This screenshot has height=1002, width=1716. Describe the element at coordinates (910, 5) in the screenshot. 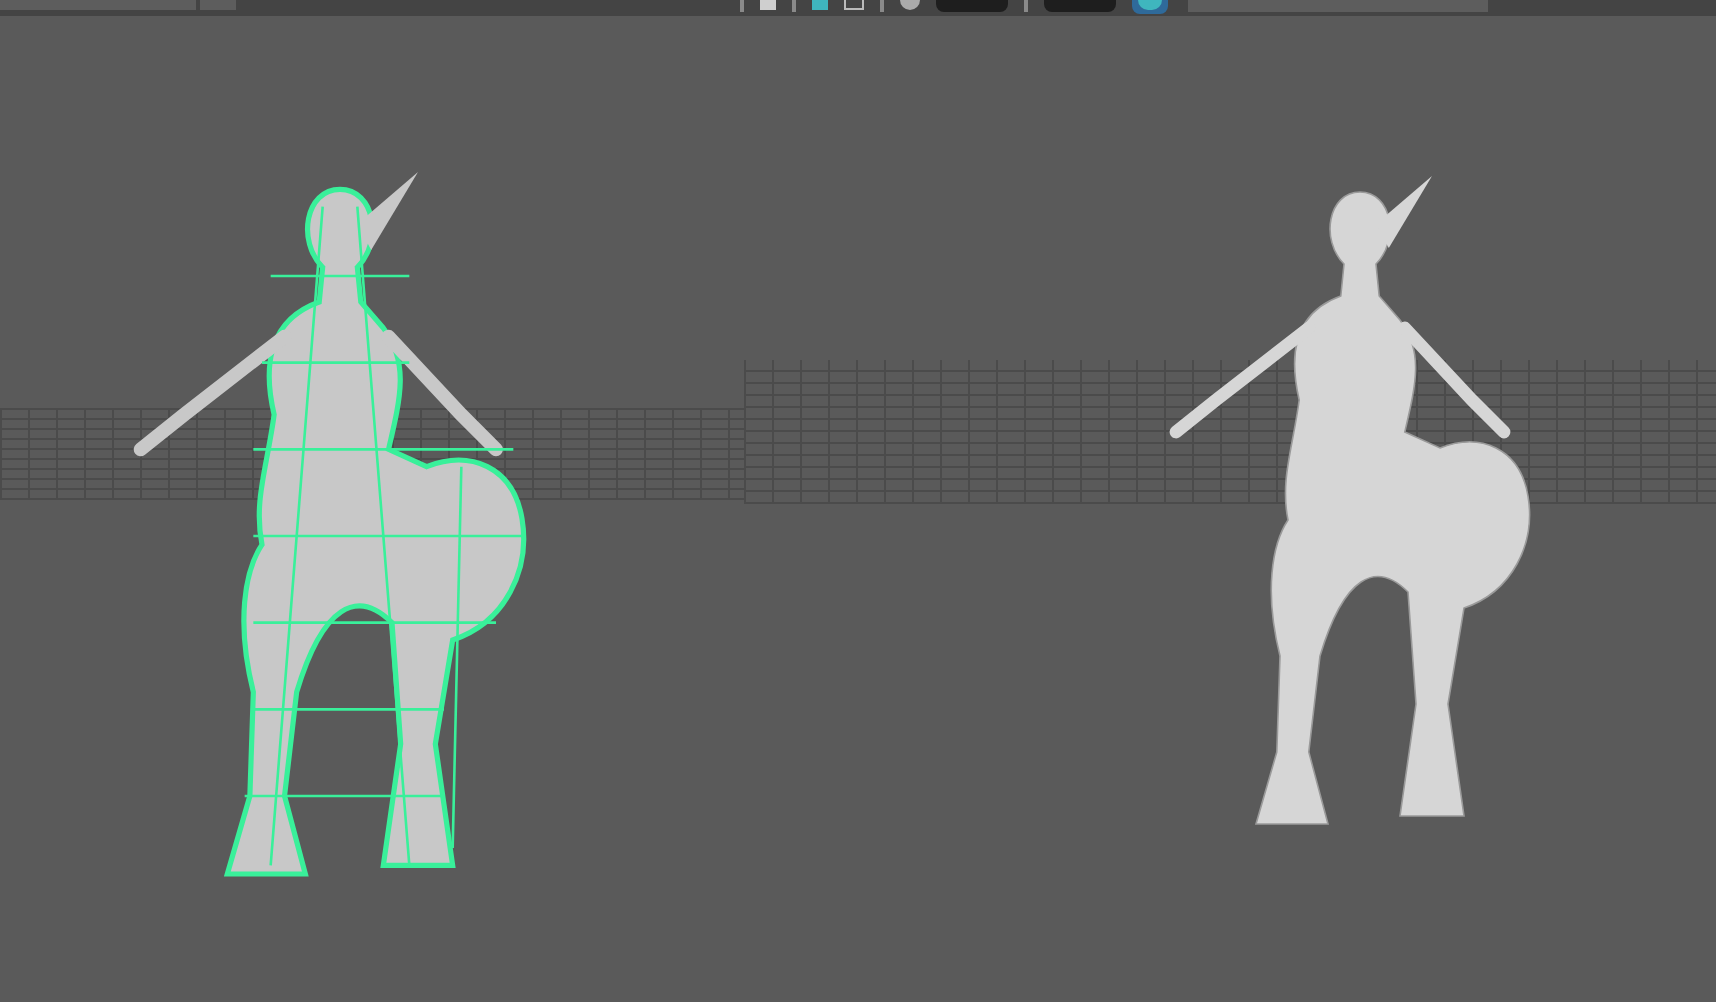

I see `knob-icon` at that location.